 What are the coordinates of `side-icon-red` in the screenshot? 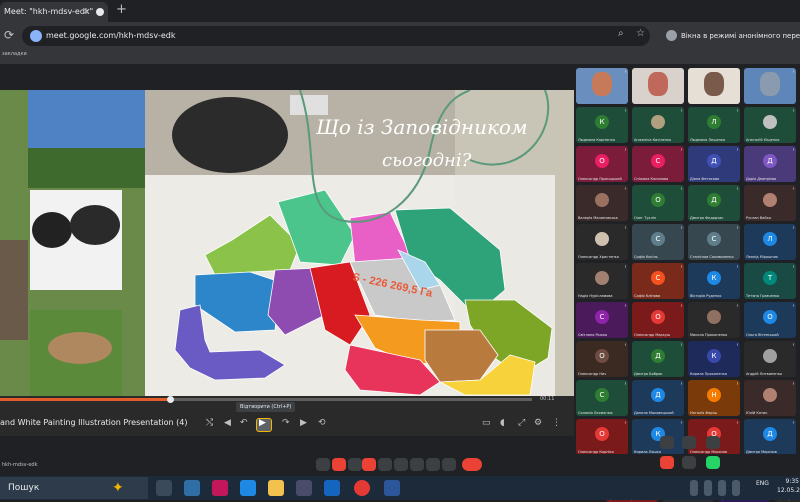 It's located at (667, 462).